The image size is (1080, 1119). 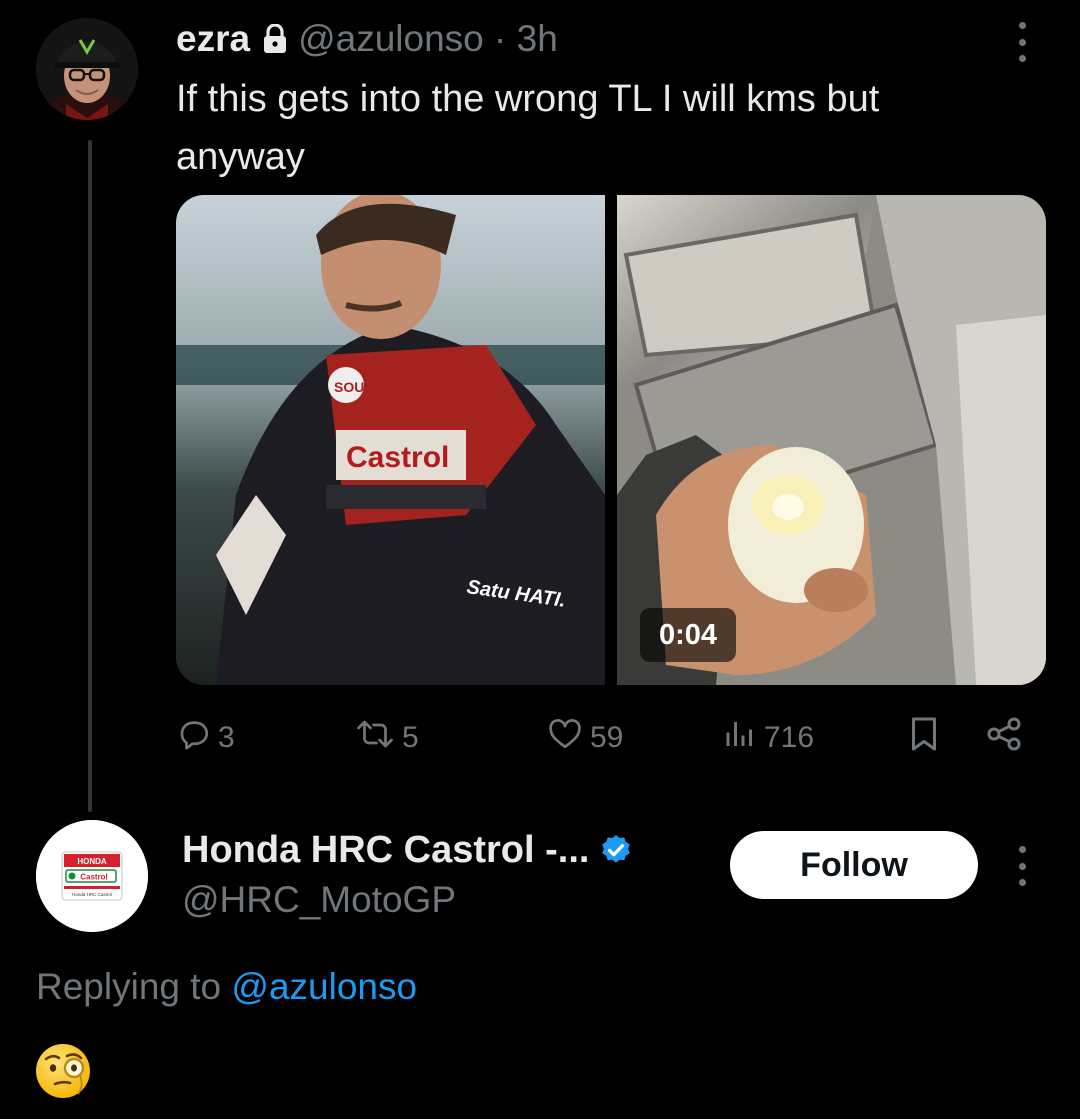 What do you see at coordinates (275, 42) in the screenshot?
I see `lock-icon` at bounding box center [275, 42].